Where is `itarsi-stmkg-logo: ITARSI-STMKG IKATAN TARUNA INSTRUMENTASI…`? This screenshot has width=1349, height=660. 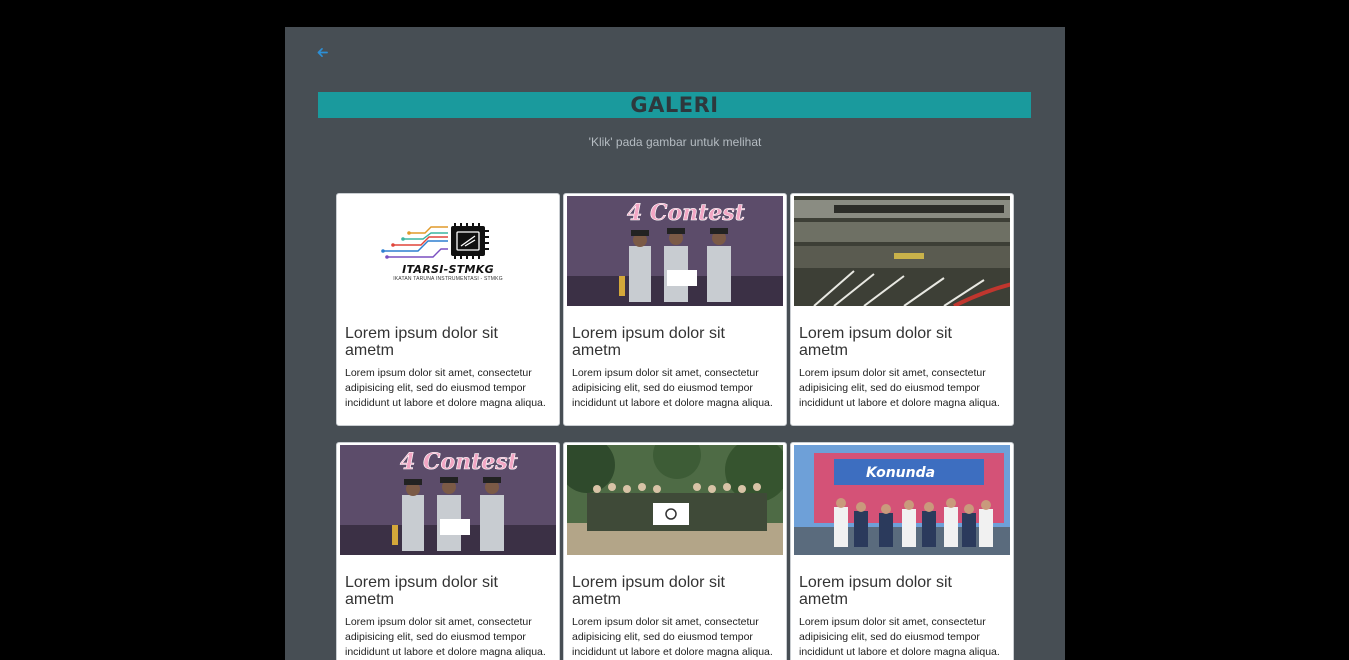 itarsi-stmkg-logo: ITARSI-STMKG IKATAN TARUNA INSTRUMENTASI… is located at coordinates (448, 251).